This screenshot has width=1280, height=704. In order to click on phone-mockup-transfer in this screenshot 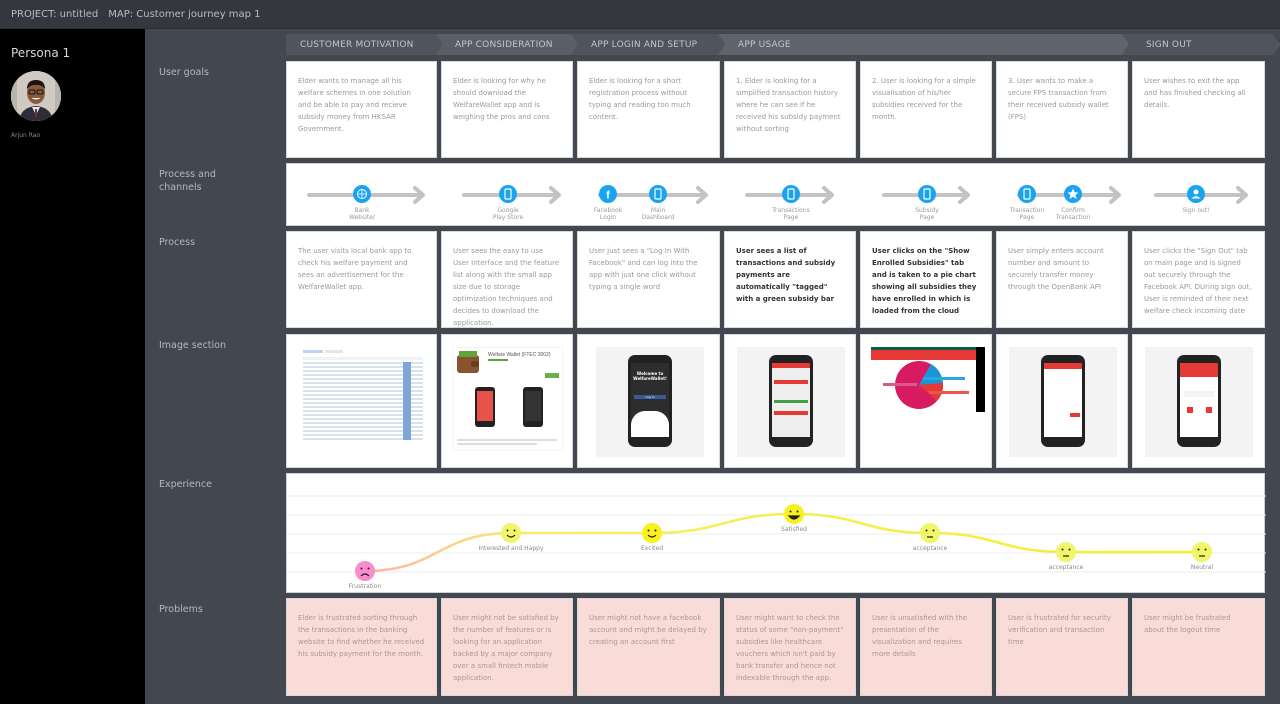, I will do `click(1063, 401)`.